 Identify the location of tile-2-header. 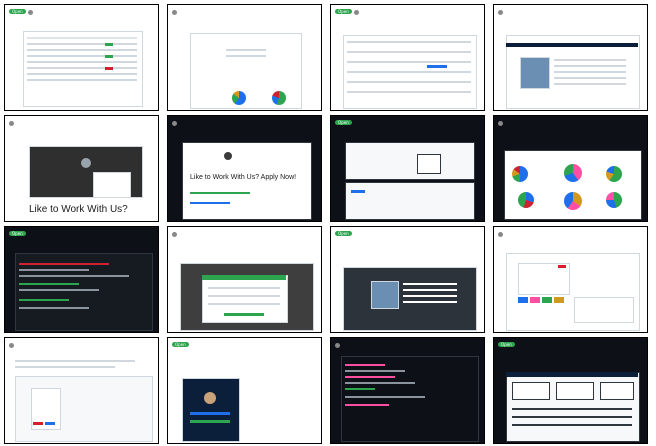
(244, 15).